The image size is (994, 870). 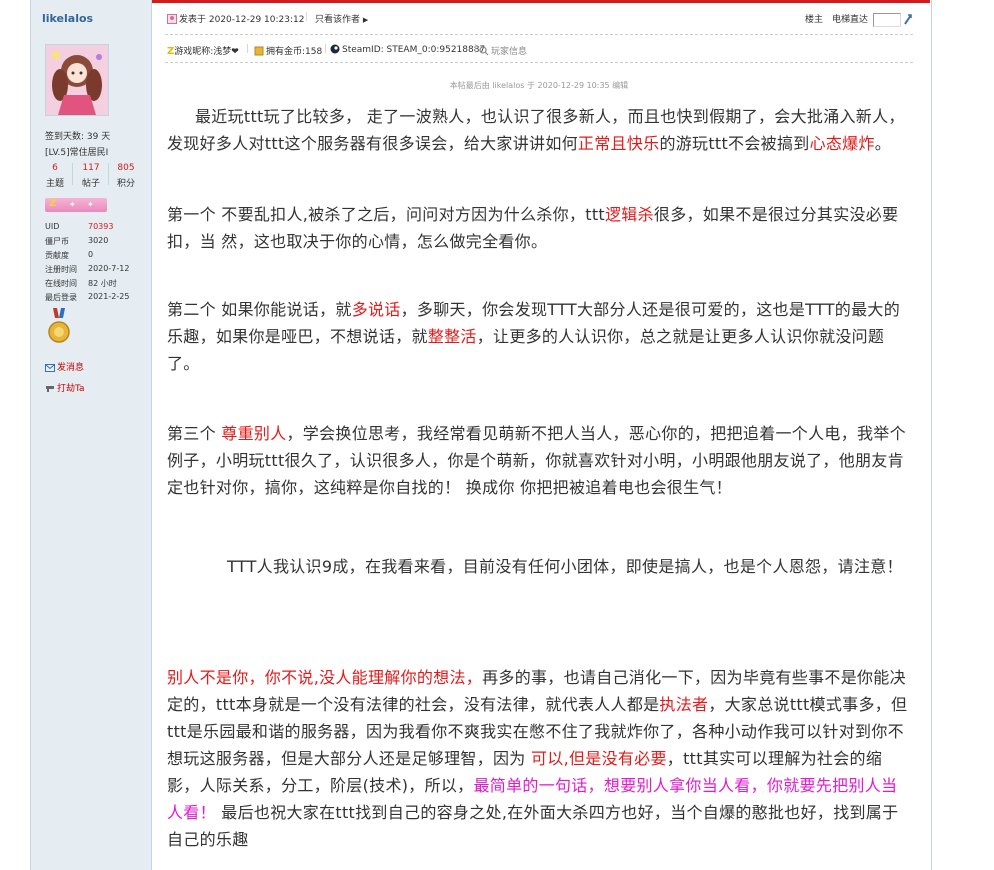 What do you see at coordinates (365, 20) in the screenshot?
I see `play-arrow-icon: ▶` at bounding box center [365, 20].